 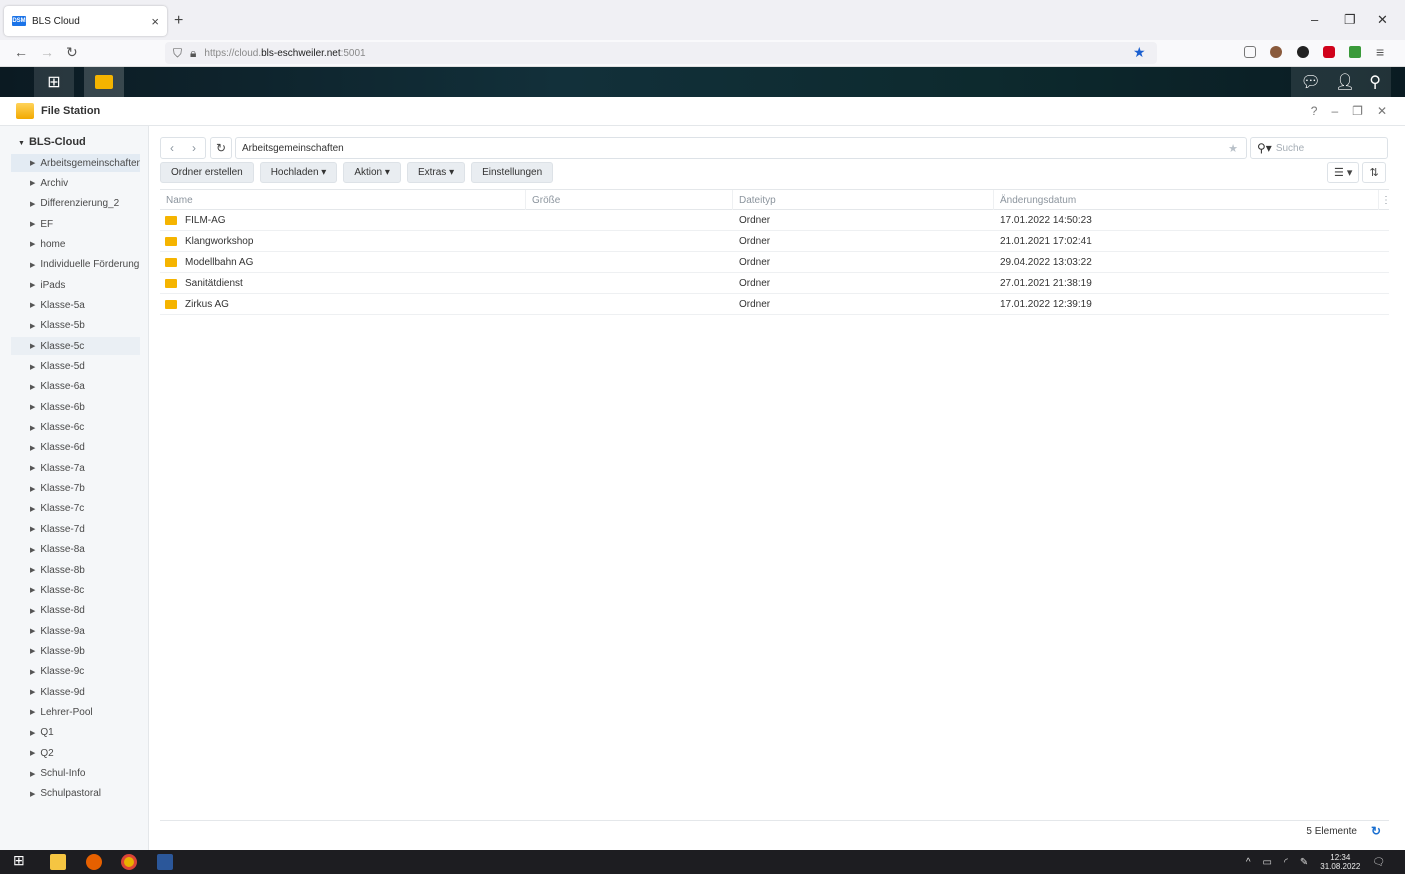 I want to click on tree-item: ▶ Klasse-6c, so click(x=75, y=428).